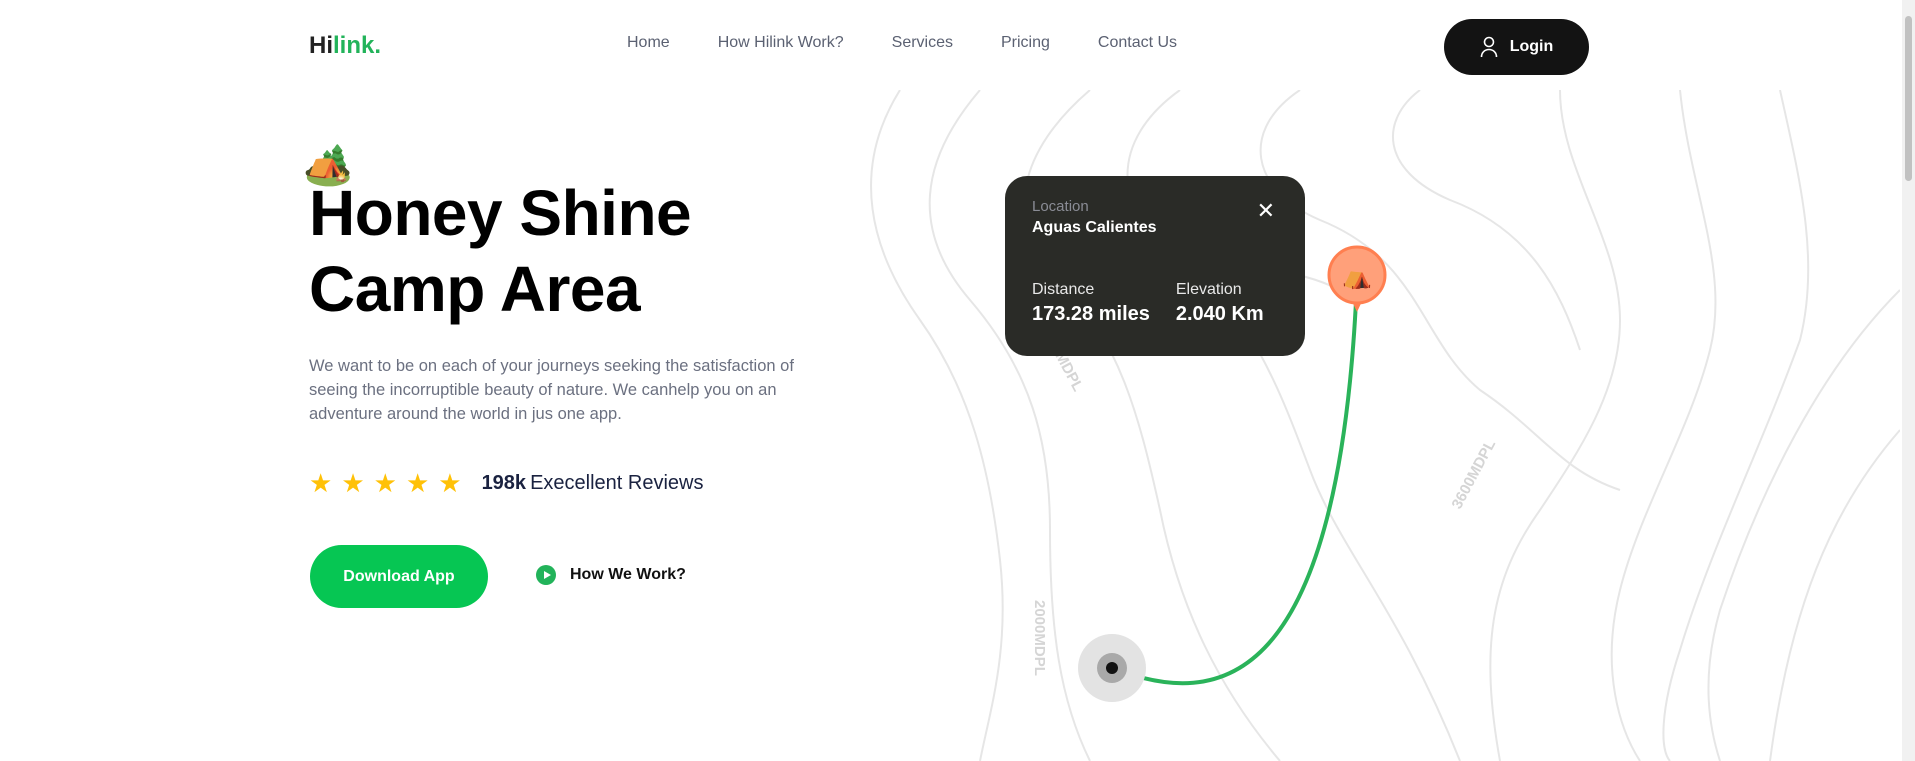 The image size is (1915, 761). What do you see at coordinates (781, 43) in the screenshot?
I see `nav-how-hilink-work: How Hilink Work?` at bounding box center [781, 43].